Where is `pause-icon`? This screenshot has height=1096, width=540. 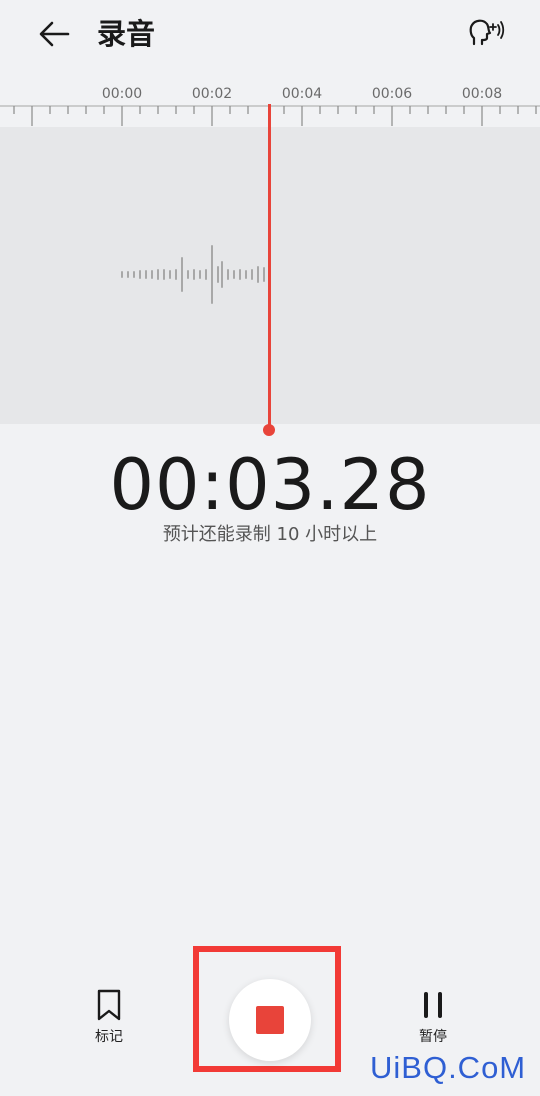 pause-icon is located at coordinates (433, 1005).